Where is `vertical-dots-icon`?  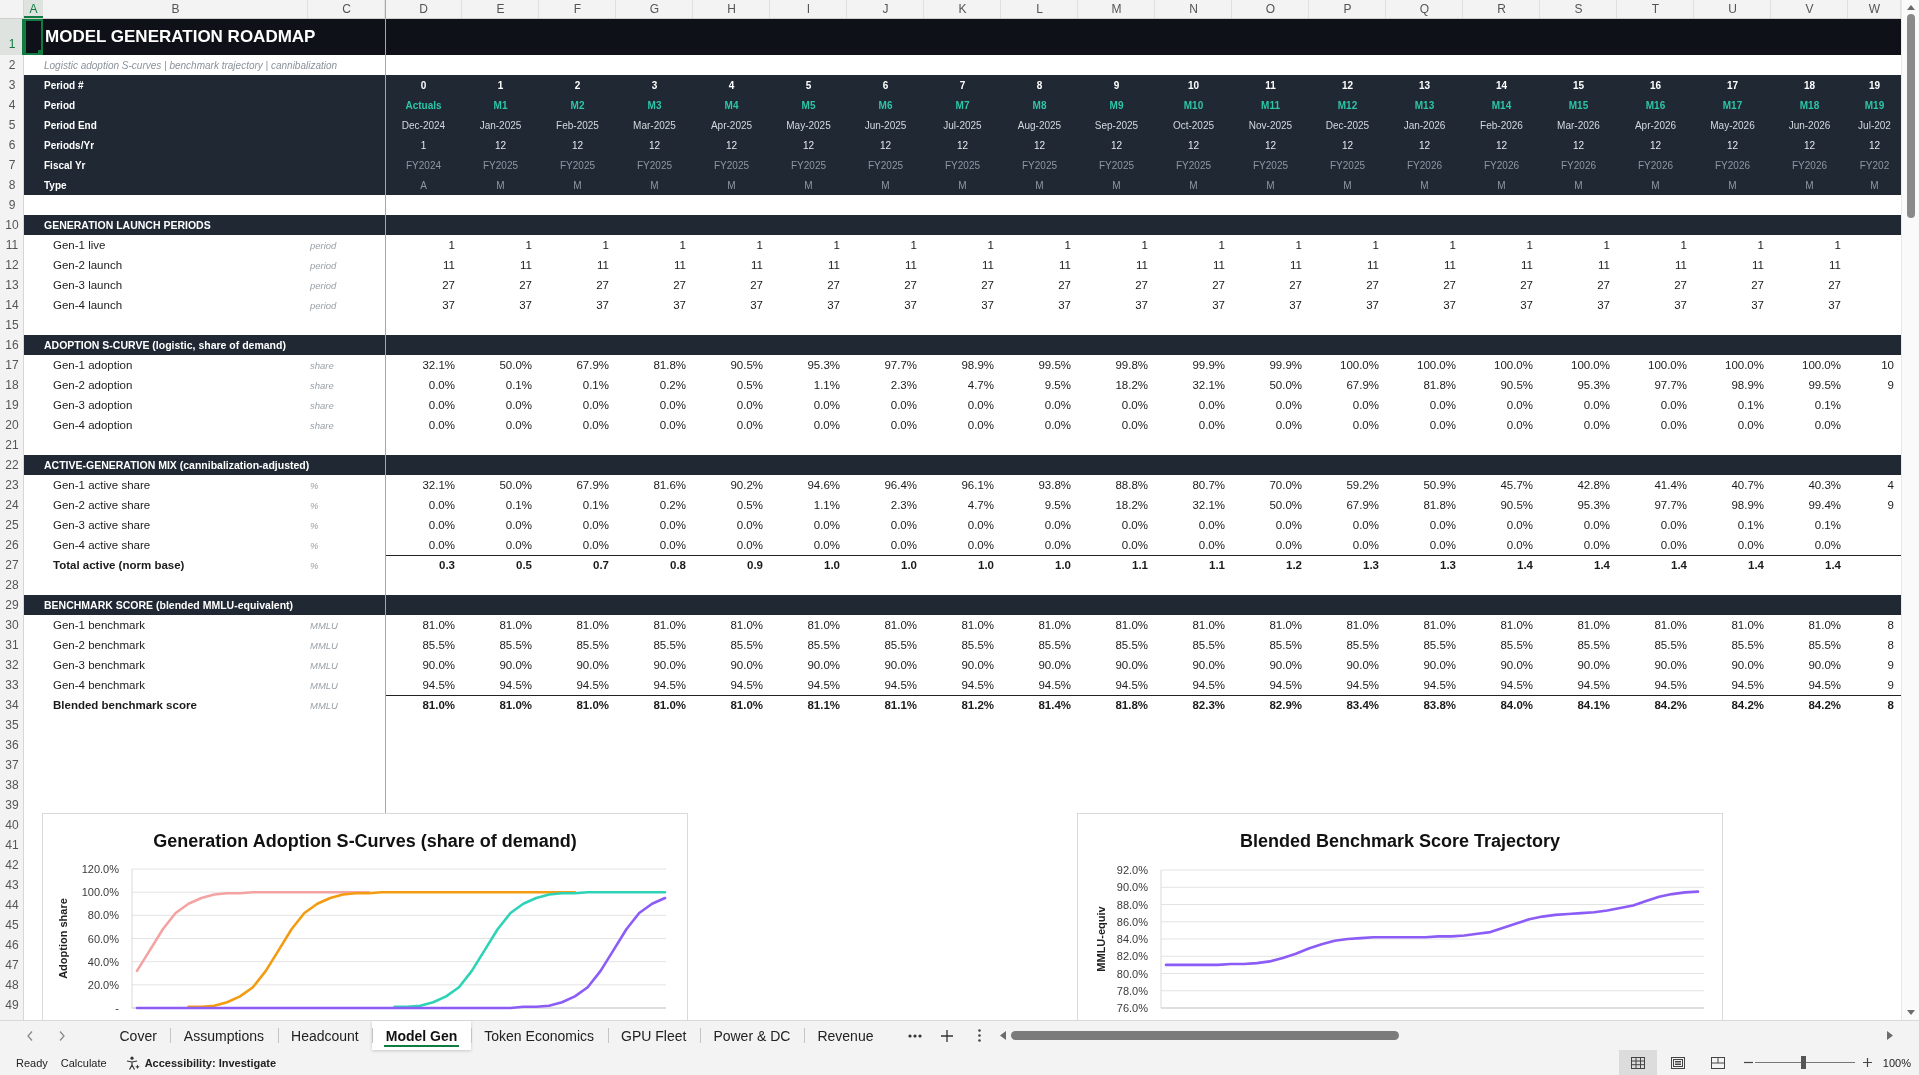
vertical-dots-icon is located at coordinates (979, 1035).